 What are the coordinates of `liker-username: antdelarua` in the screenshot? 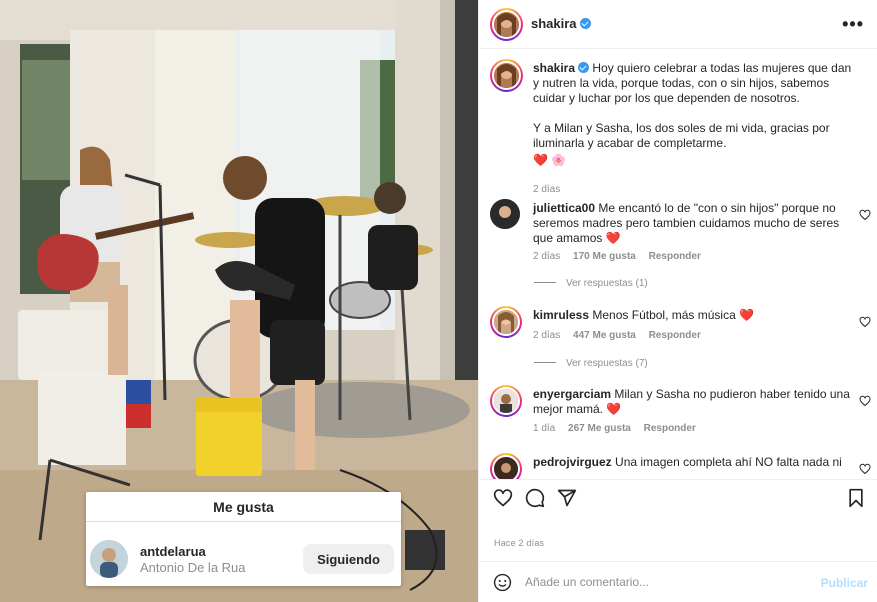 It's located at (173, 551).